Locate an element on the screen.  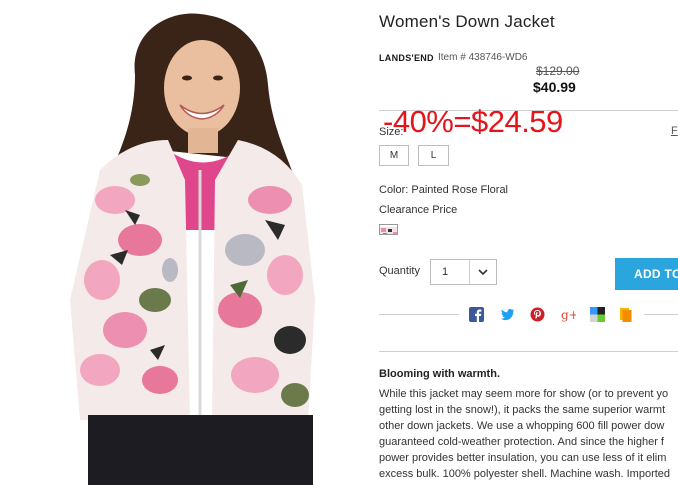
size-button-m: M is located at coordinates (394, 155).